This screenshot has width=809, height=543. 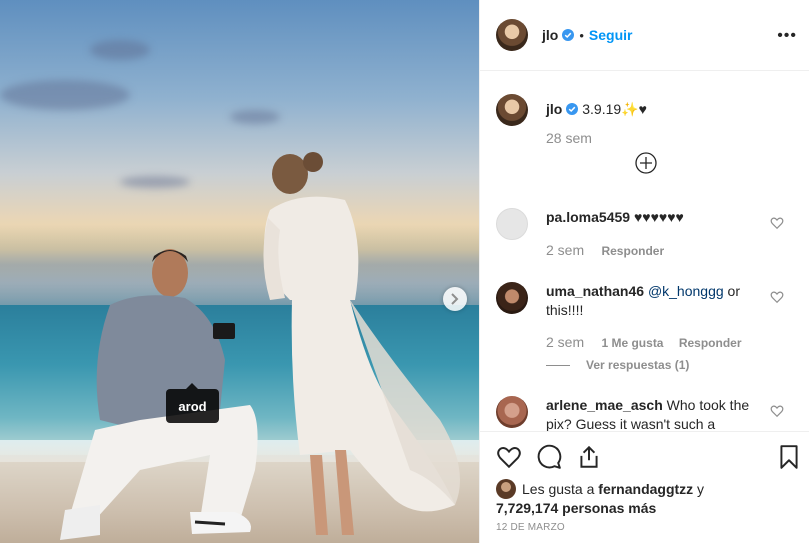 What do you see at coordinates (604, 405) in the screenshot?
I see `comment-username: arlene_mae_asch` at bounding box center [604, 405].